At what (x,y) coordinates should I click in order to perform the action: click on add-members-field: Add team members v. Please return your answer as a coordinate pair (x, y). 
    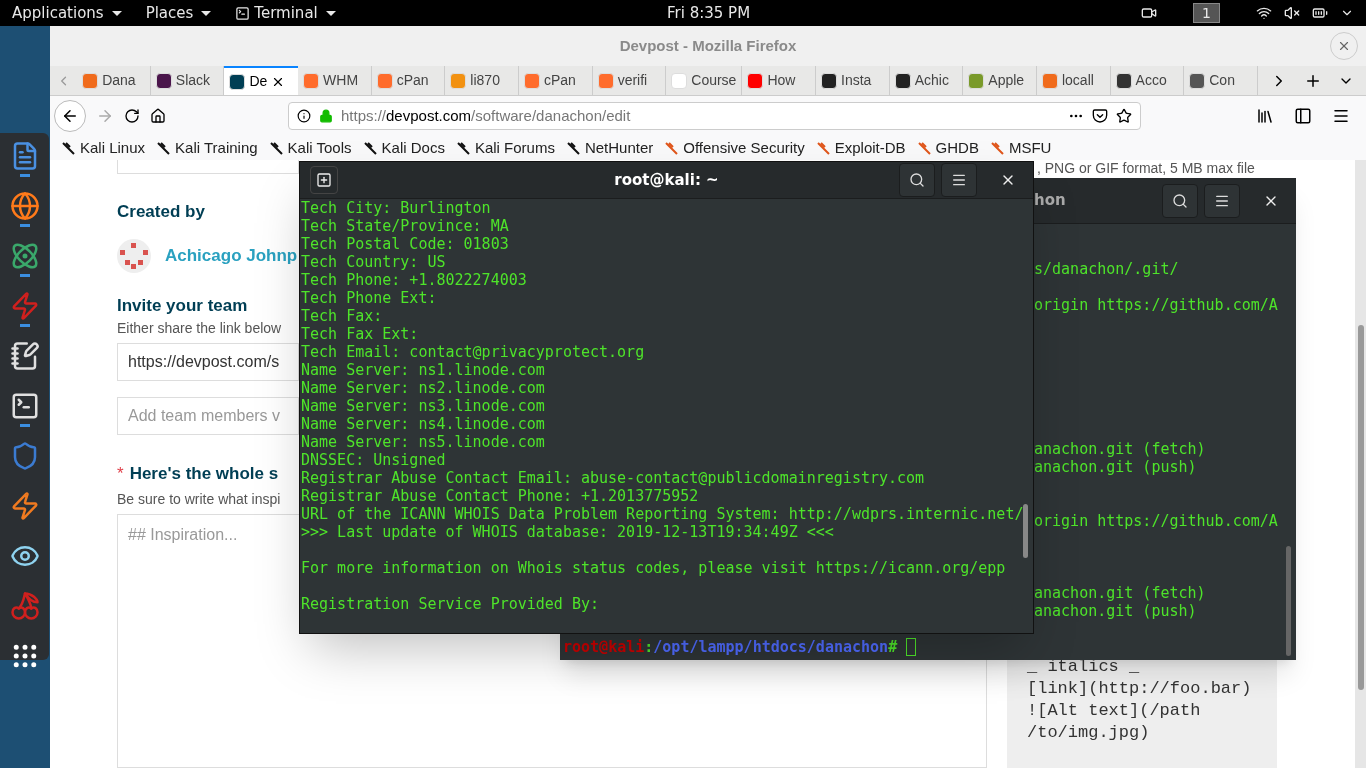
    Looking at the image, I should click on (208, 416).